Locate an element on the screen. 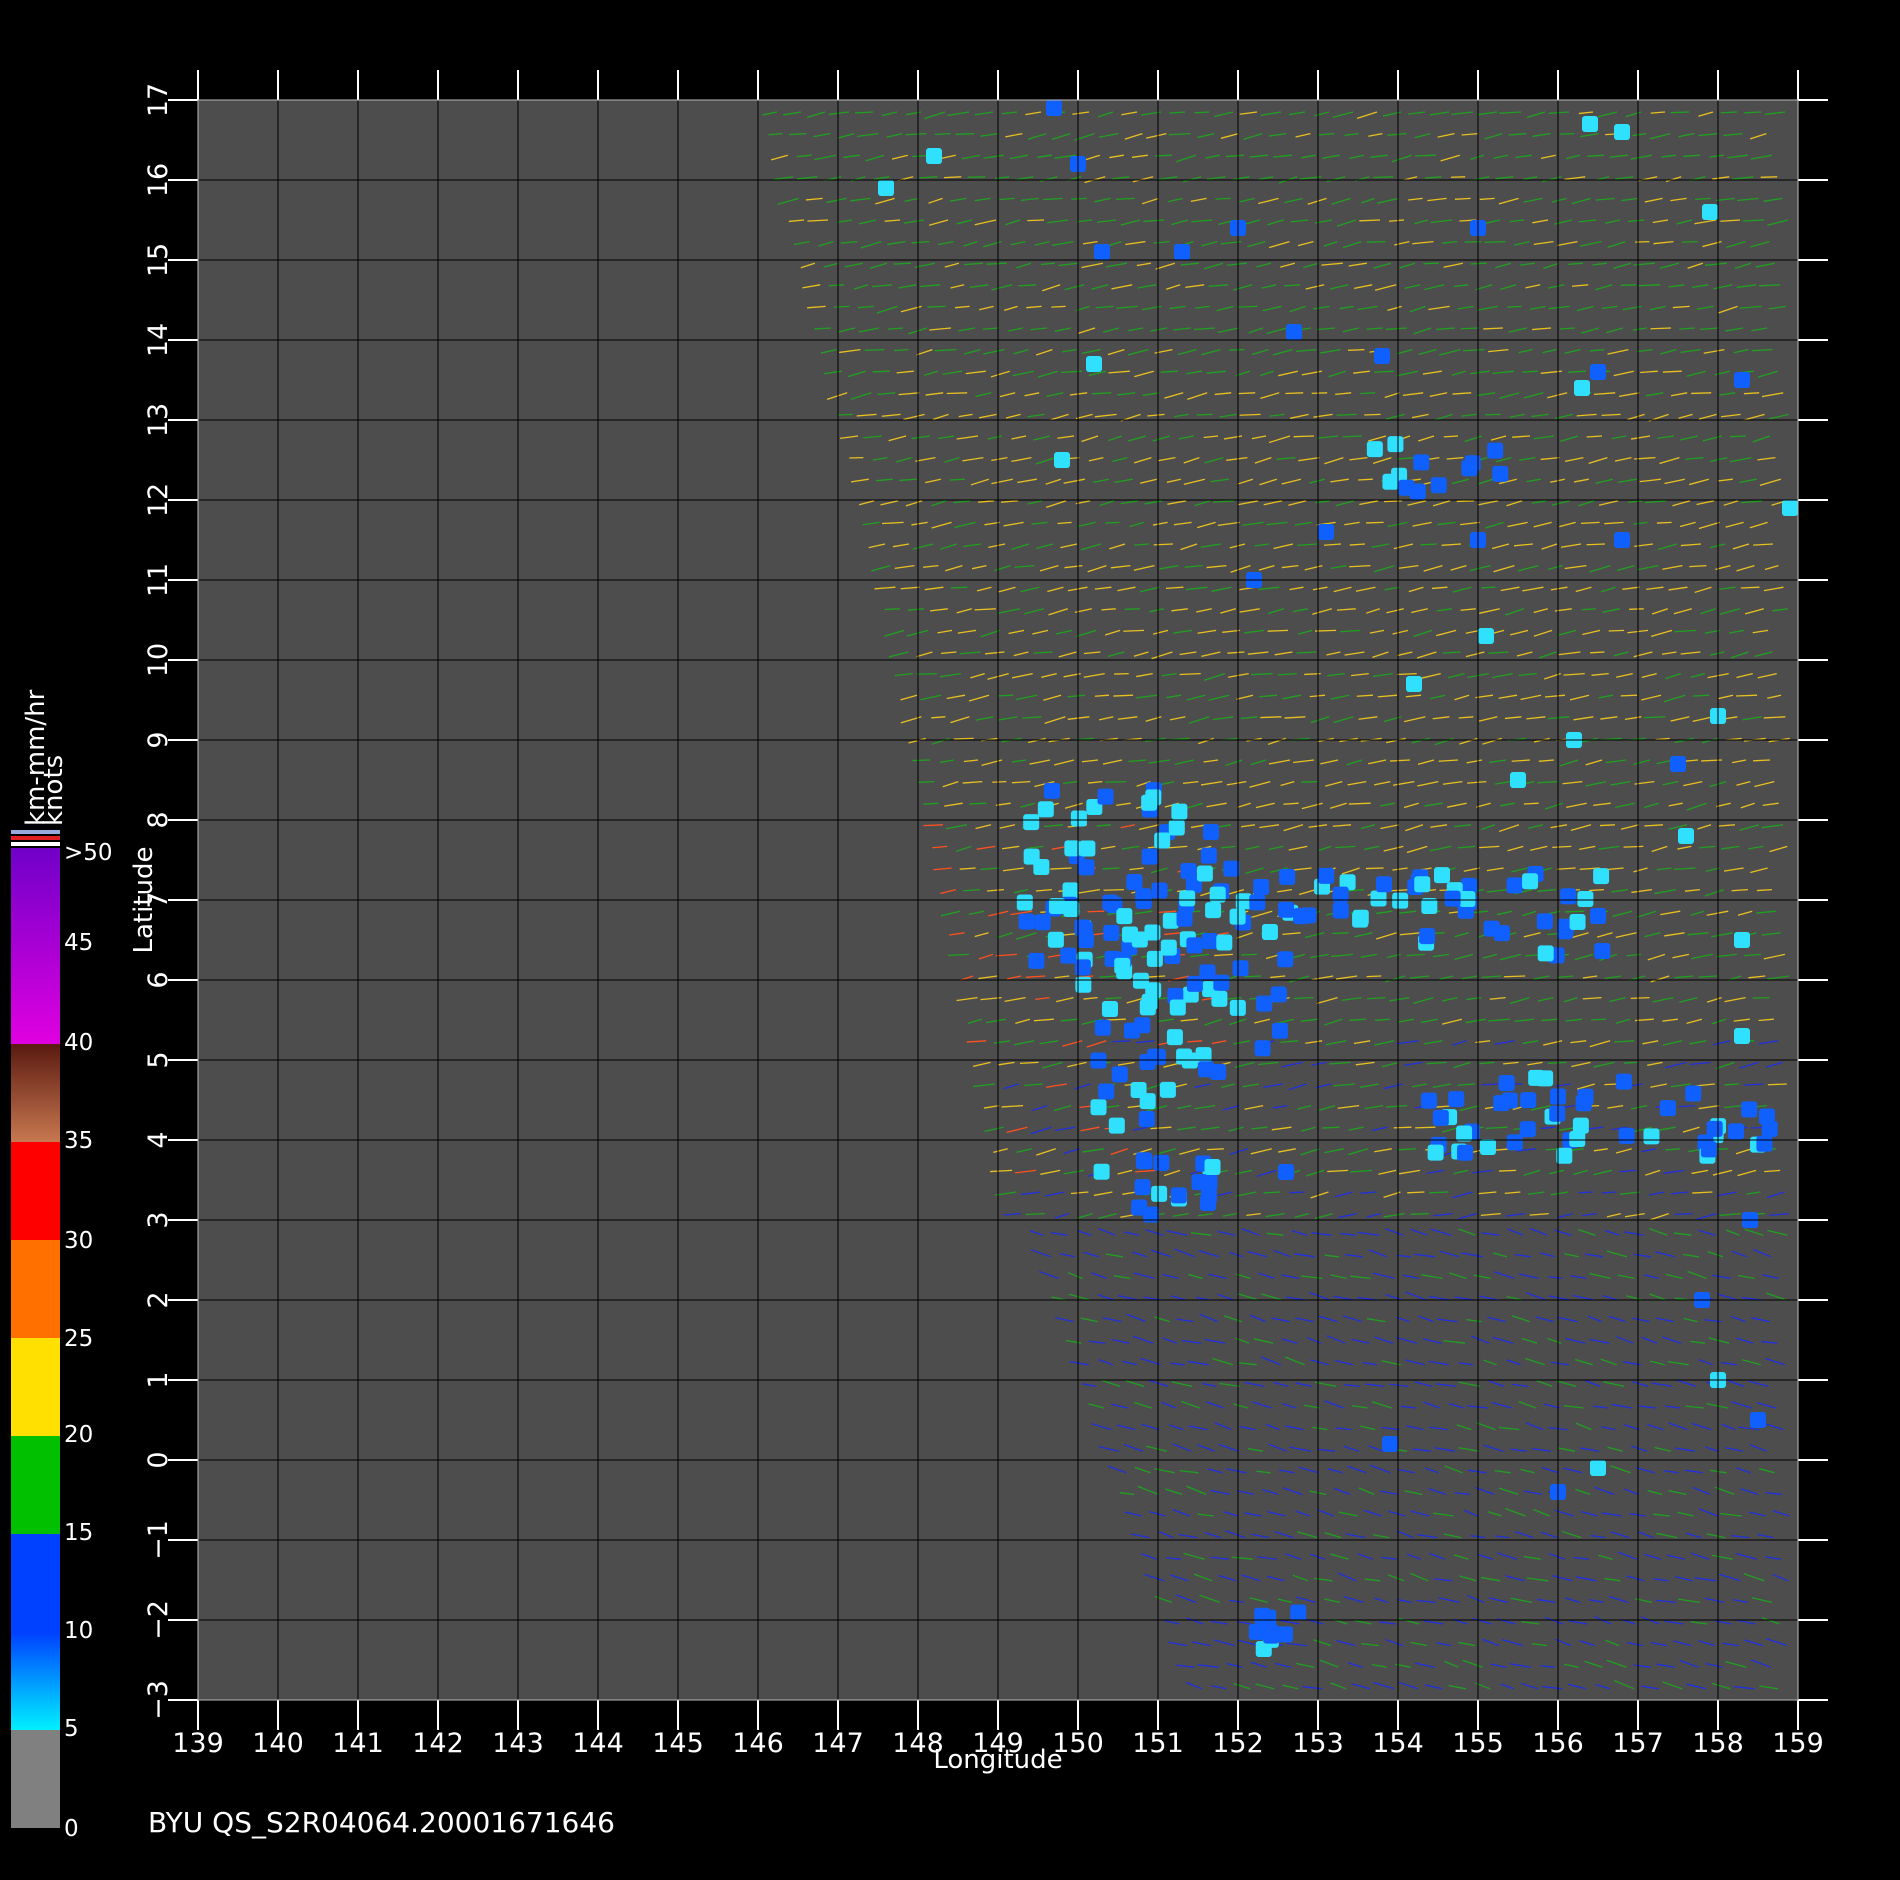  colorbar-unit-wind: knots is located at coordinates (54, 790).